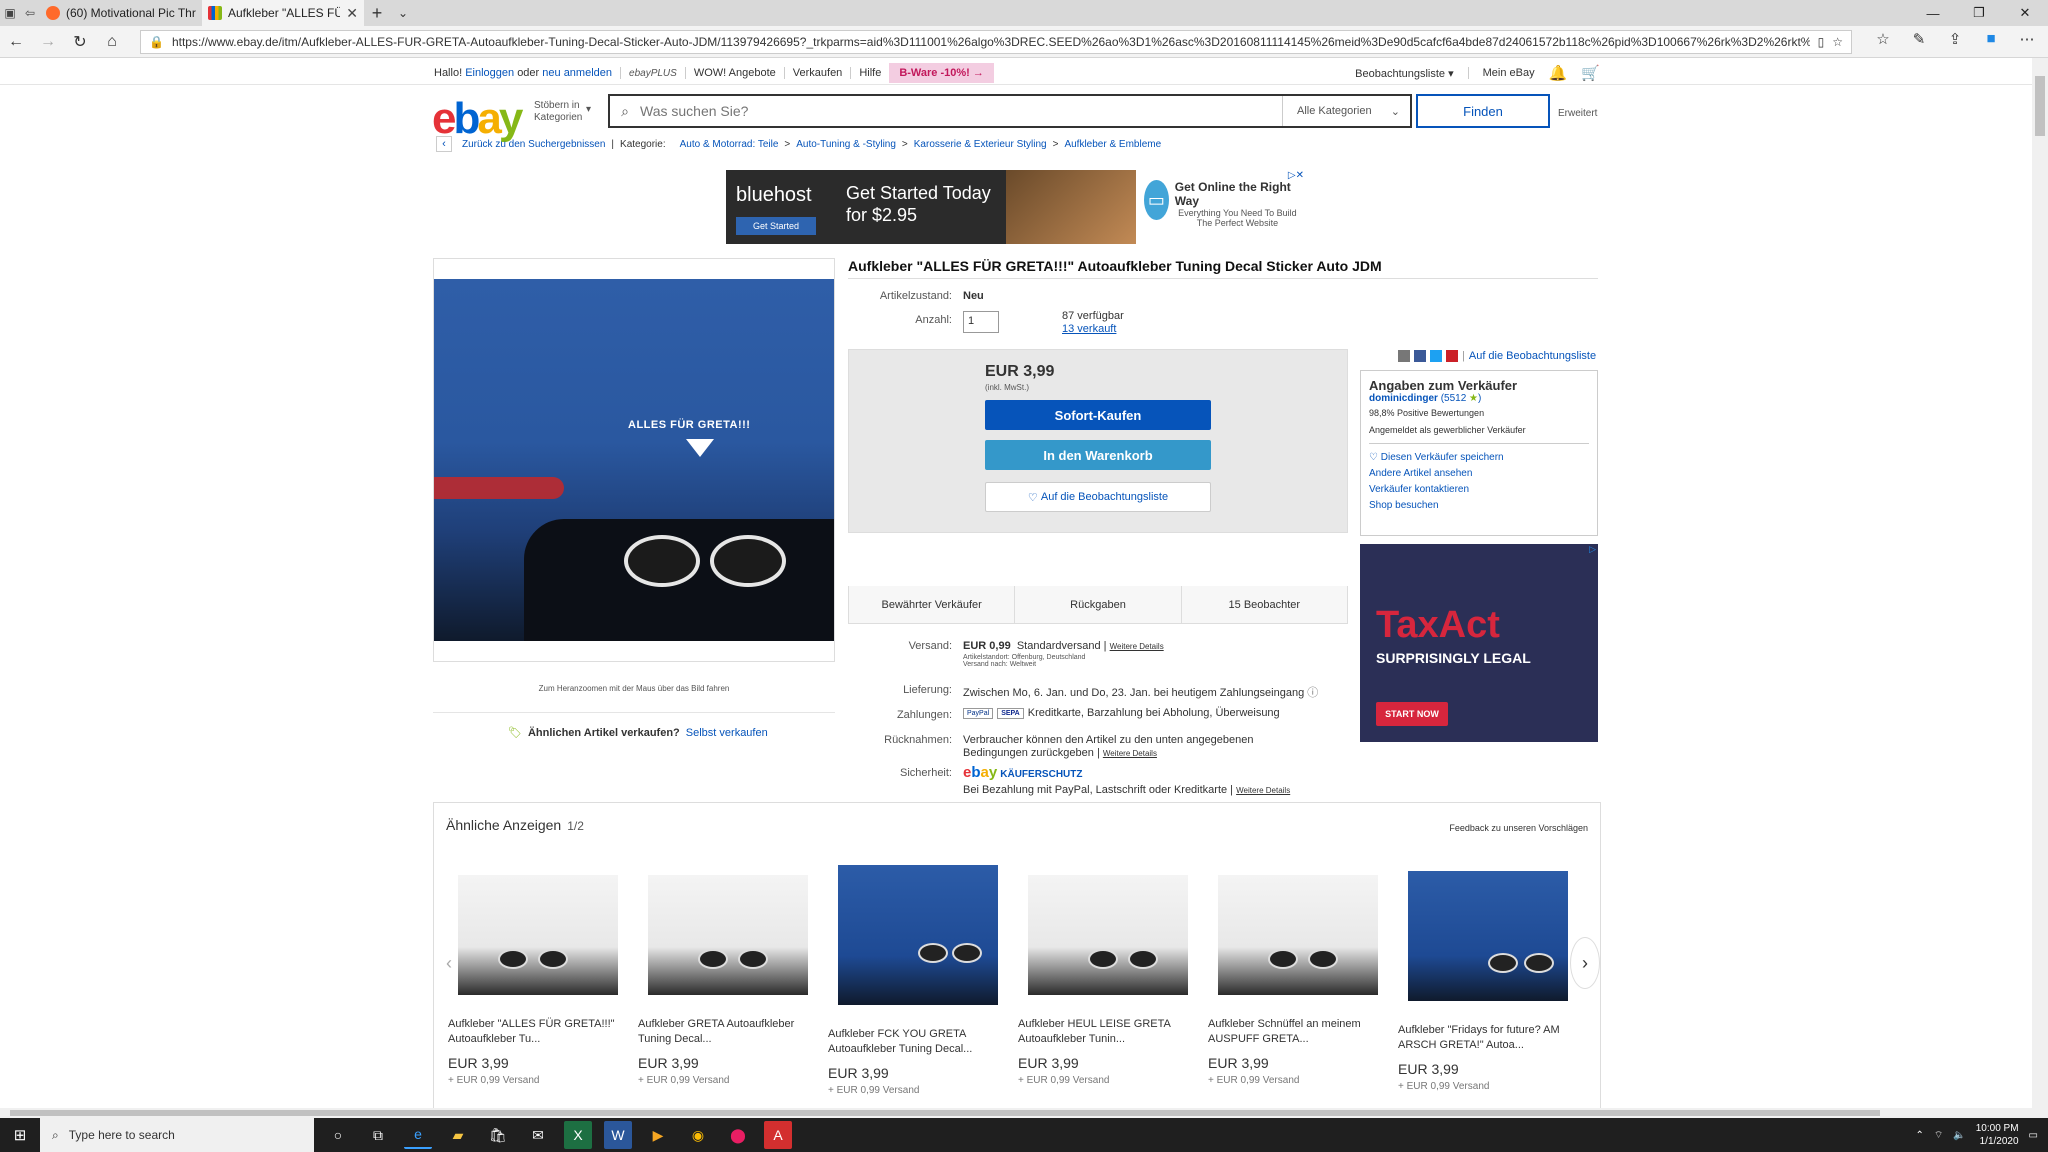 This screenshot has width=2048, height=1152. Describe the element at coordinates (1991, 39) in the screenshot. I see `extension-icon: ■` at that location.